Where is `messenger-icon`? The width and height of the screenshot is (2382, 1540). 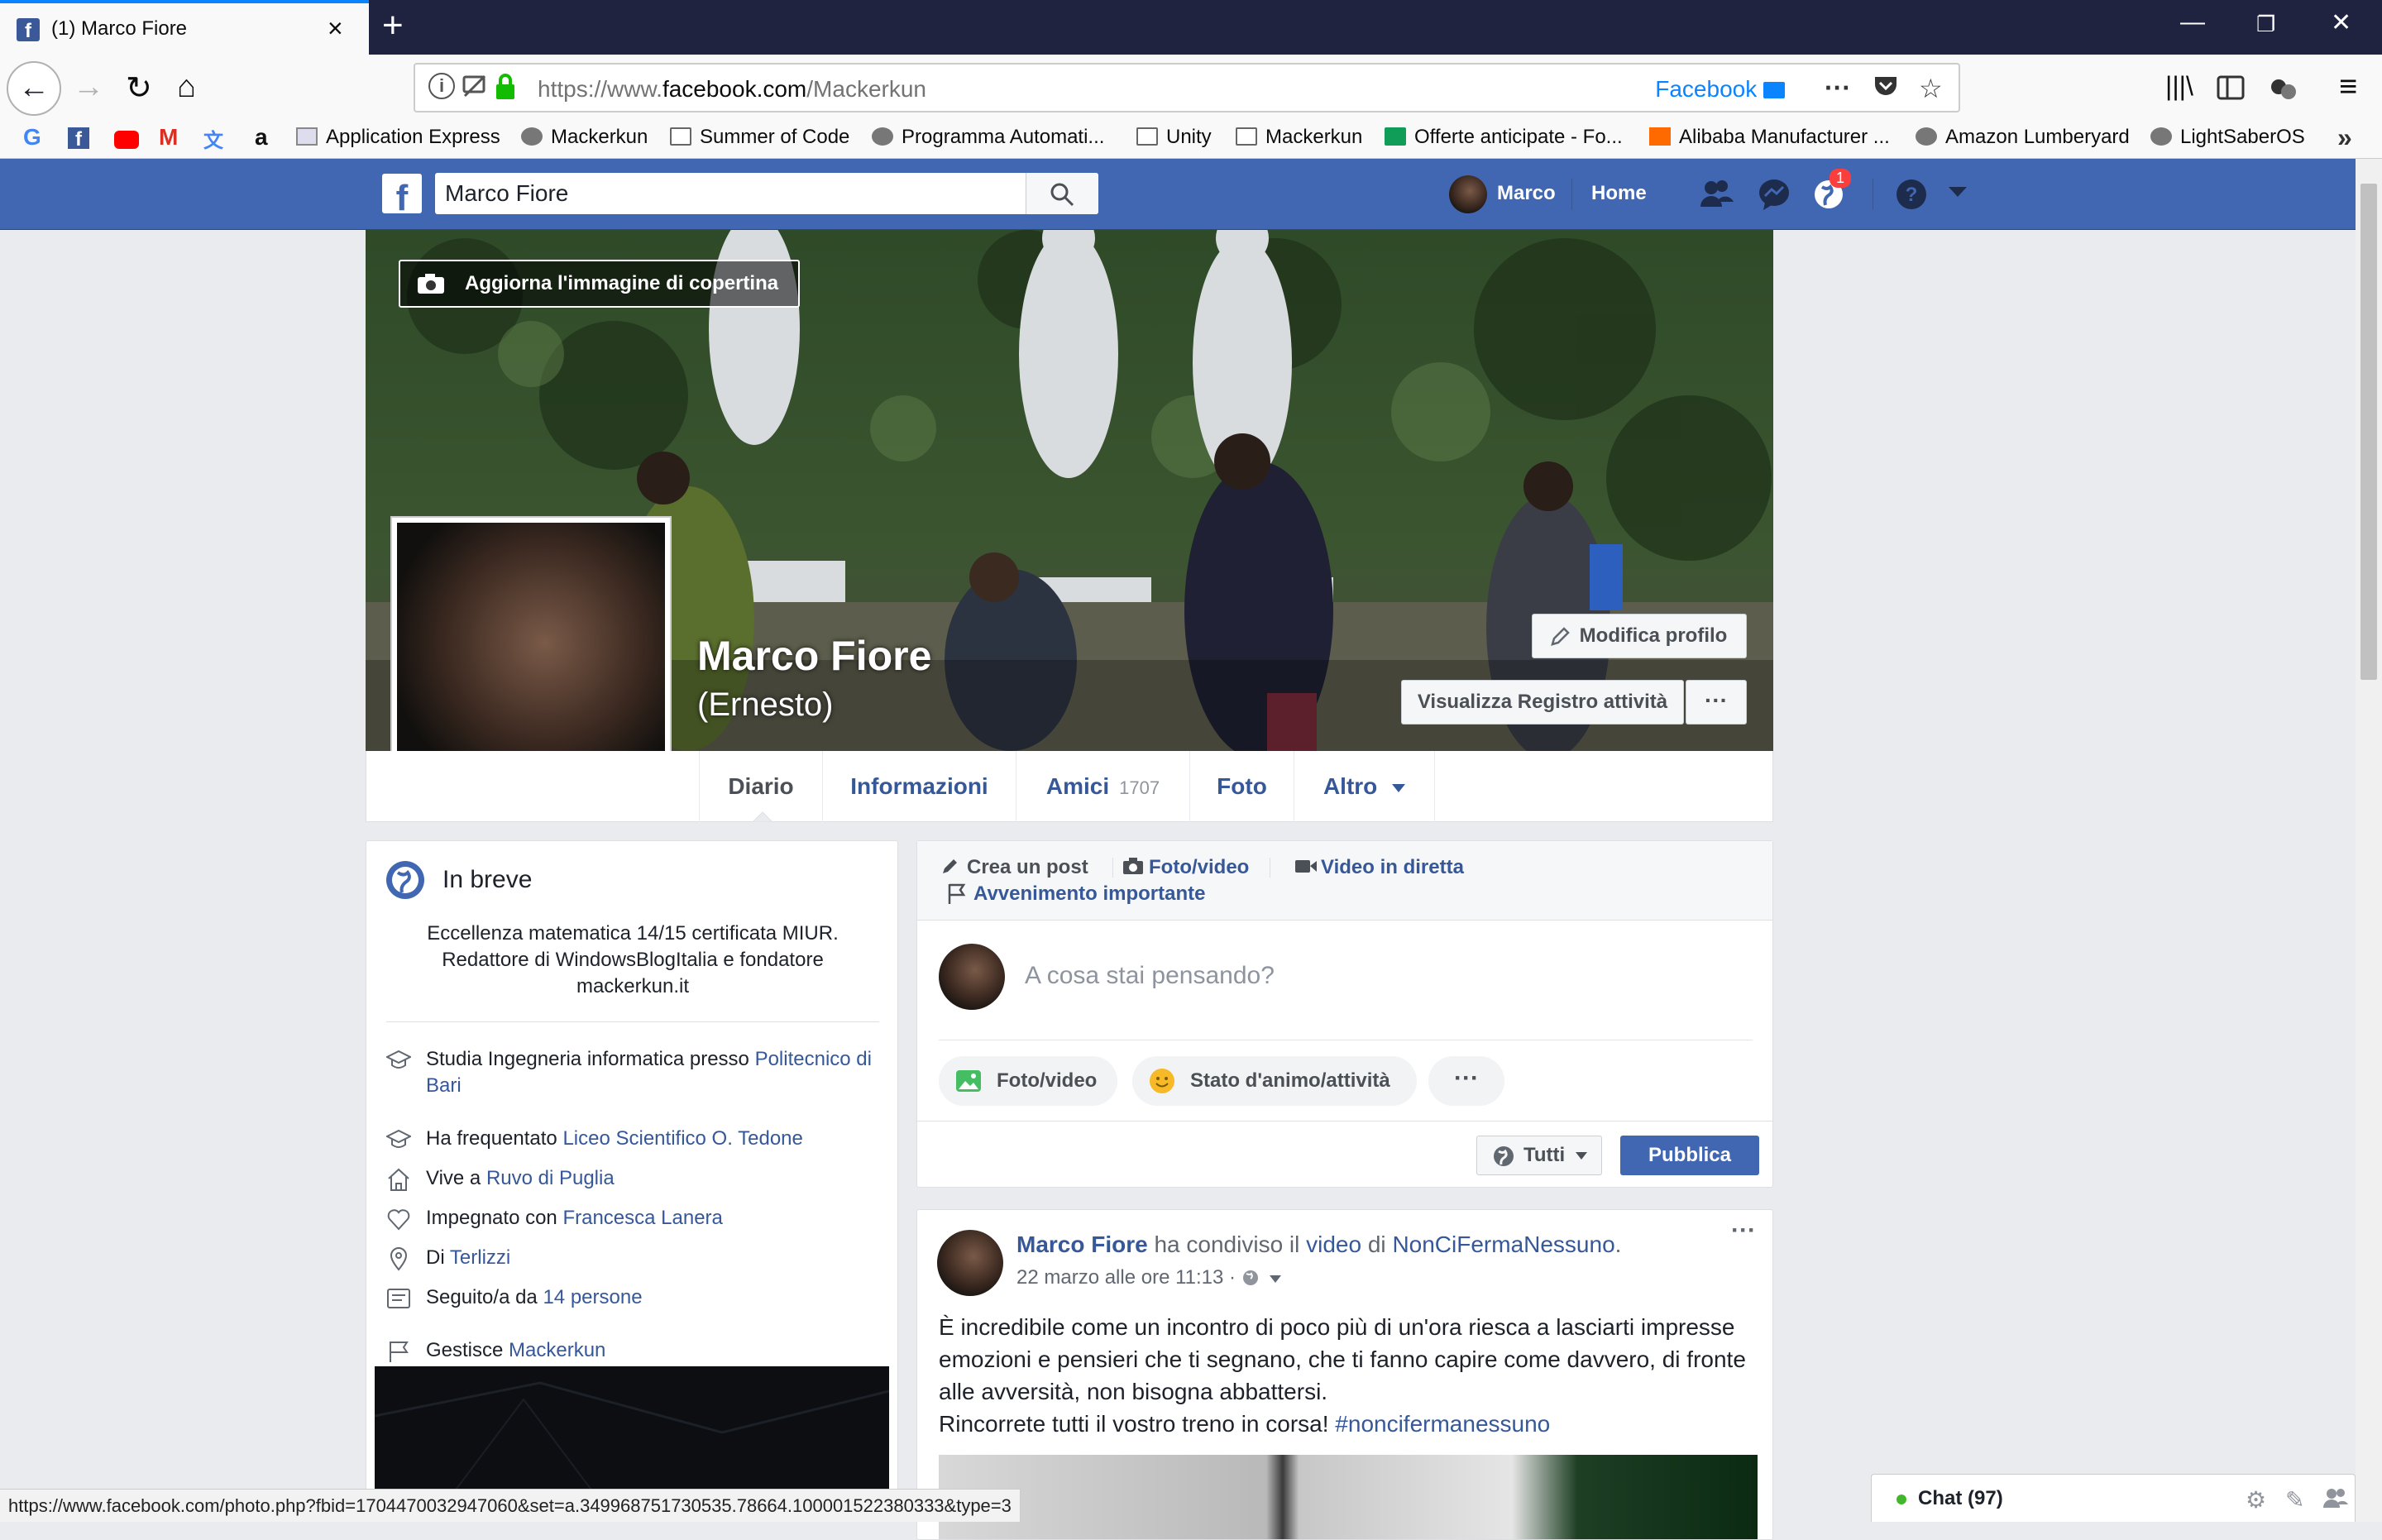
messenger-icon is located at coordinates (1774, 194).